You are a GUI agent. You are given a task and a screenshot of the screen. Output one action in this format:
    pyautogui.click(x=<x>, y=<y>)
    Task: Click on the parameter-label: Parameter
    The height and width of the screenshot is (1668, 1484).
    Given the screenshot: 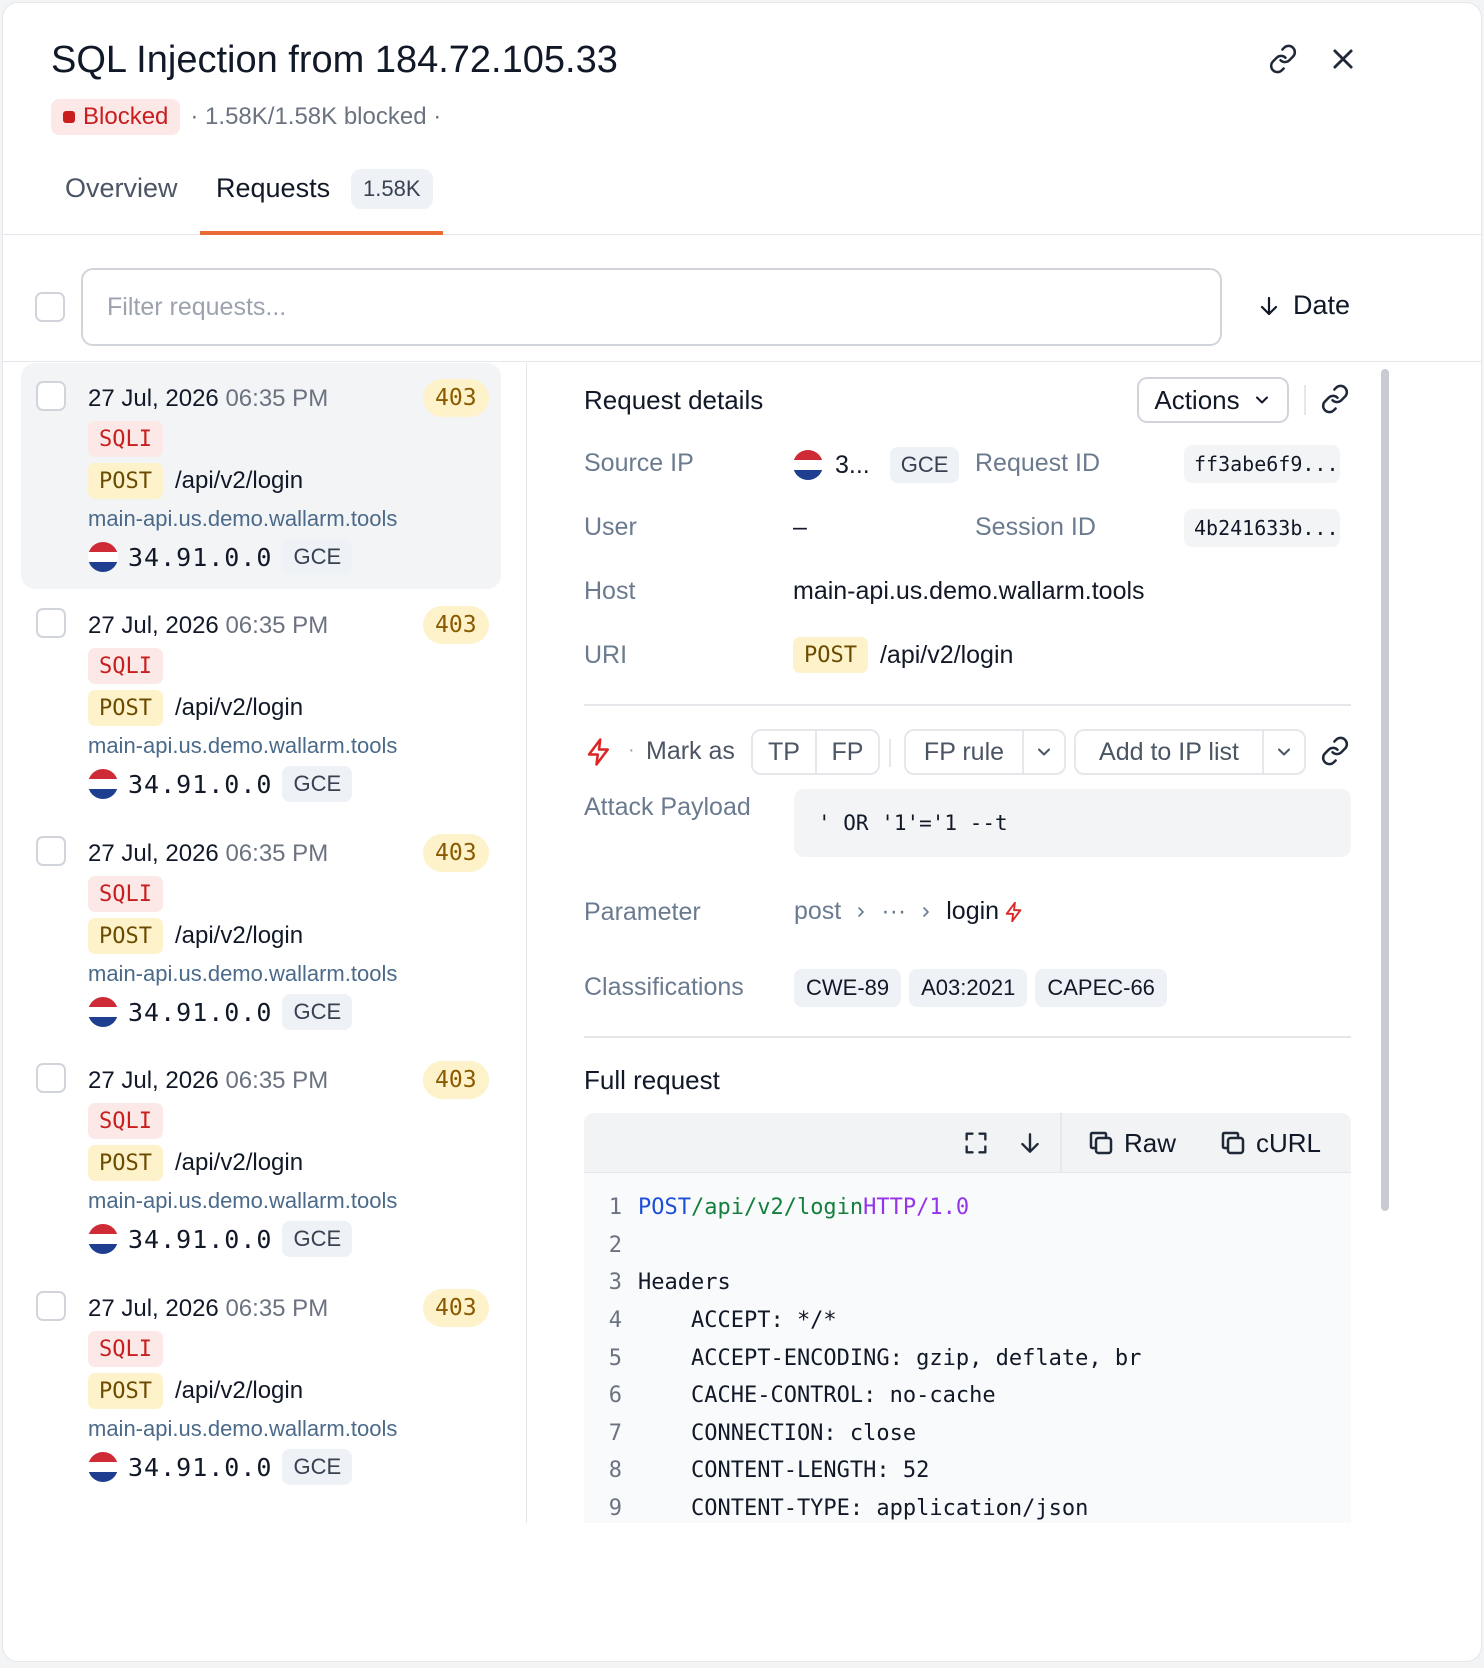 What is the action you would take?
    pyautogui.click(x=642, y=912)
    